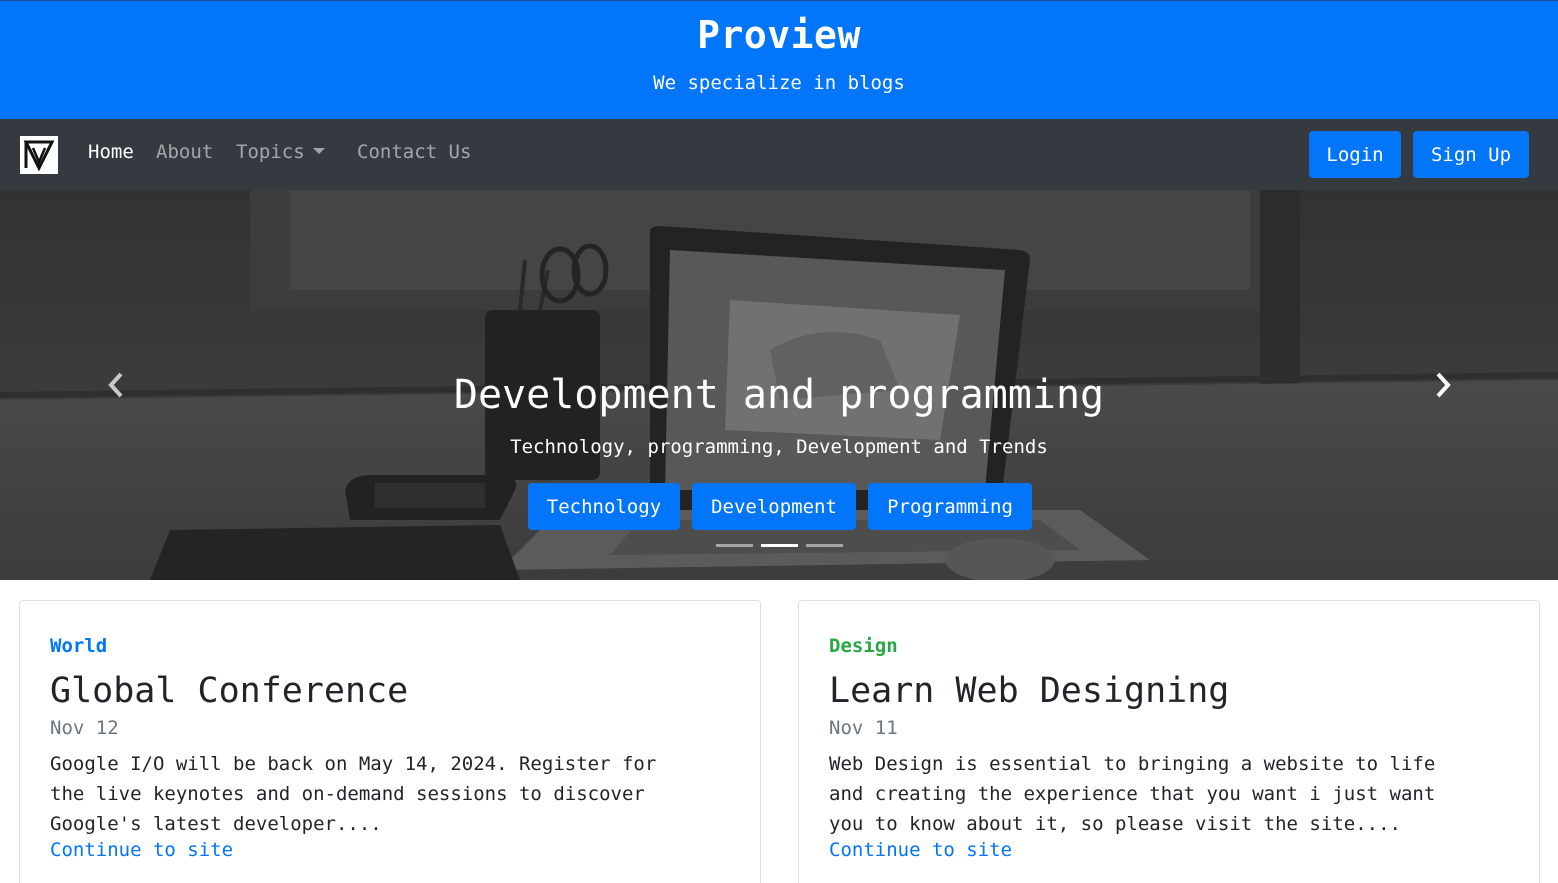  Describe the element at coordinates (779, 395) in the screenshot. I see `carousel-title: Development and programming` at that location.